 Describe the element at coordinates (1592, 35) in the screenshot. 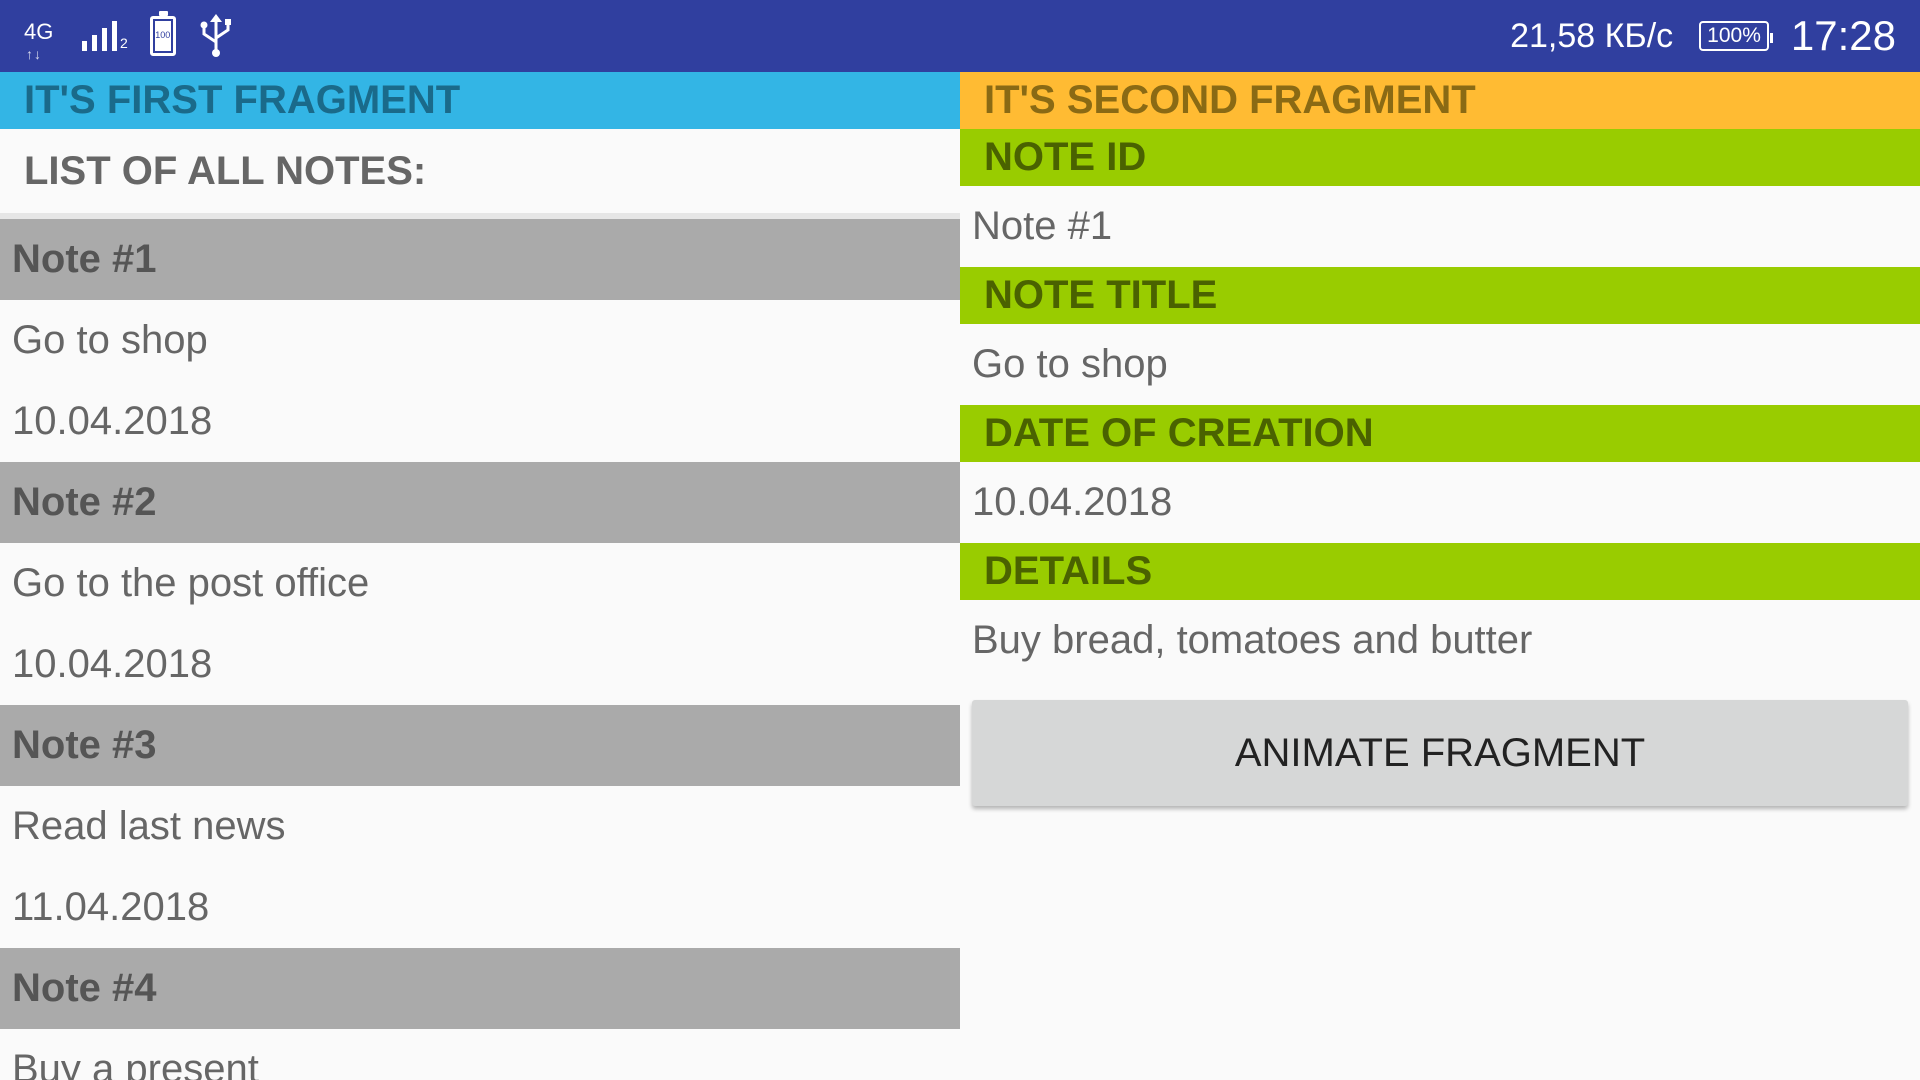

I see `net-speed: 21,58 КБ/с` at that location.